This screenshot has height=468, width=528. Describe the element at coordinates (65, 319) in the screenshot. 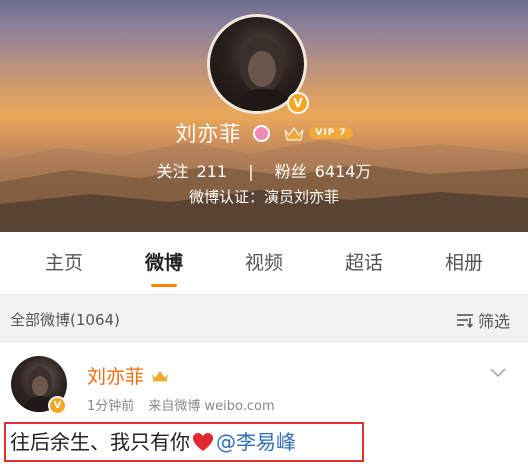

I see `all-posts-label: 全部微博(1064)` at that location.